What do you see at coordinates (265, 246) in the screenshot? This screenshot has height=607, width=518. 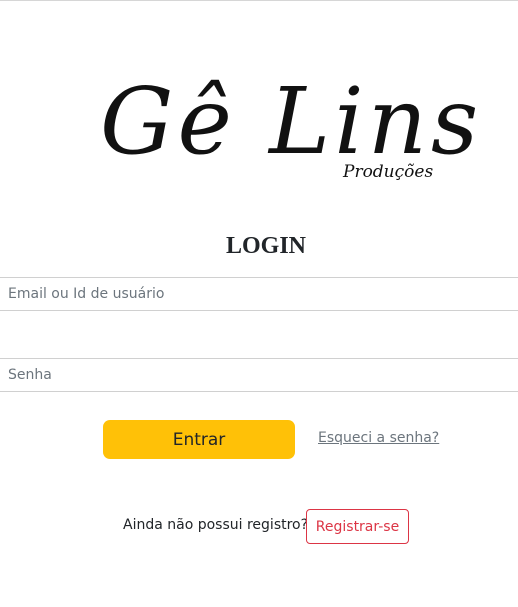 I see `login-title: LOGIN` at bounding box center [265, 246].